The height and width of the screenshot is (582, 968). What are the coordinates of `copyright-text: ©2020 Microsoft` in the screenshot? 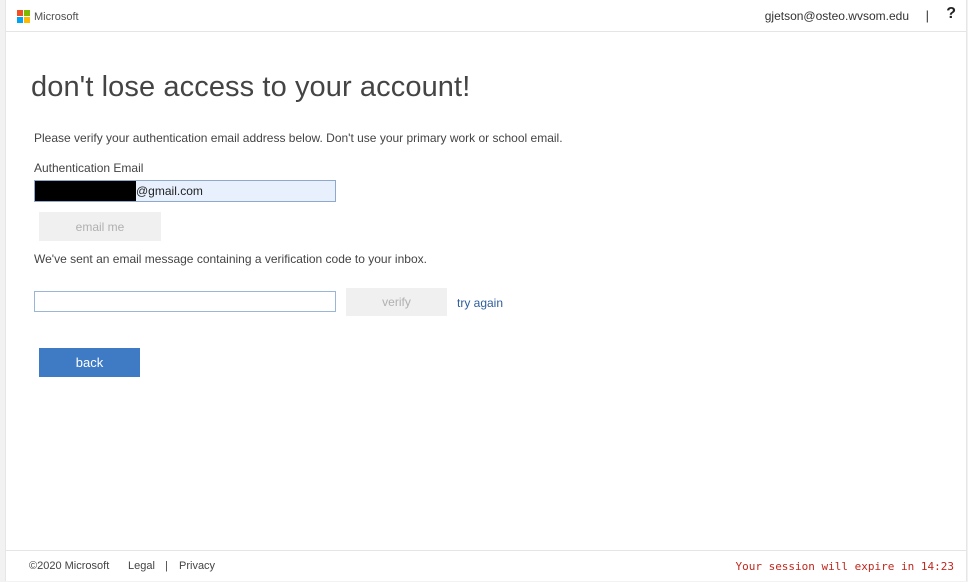 It's located at (69, 566).